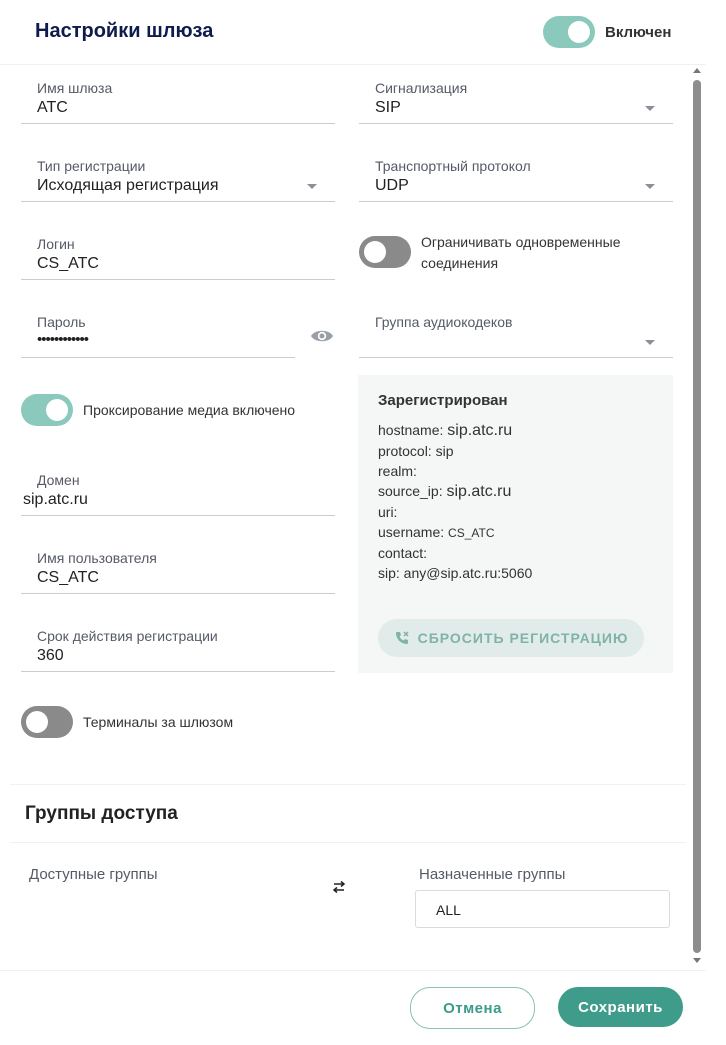 The height and width of the screenshot is (1045, 726). I want to click on dialog-header: Настройки шлюза Включен, so click(353, 32).